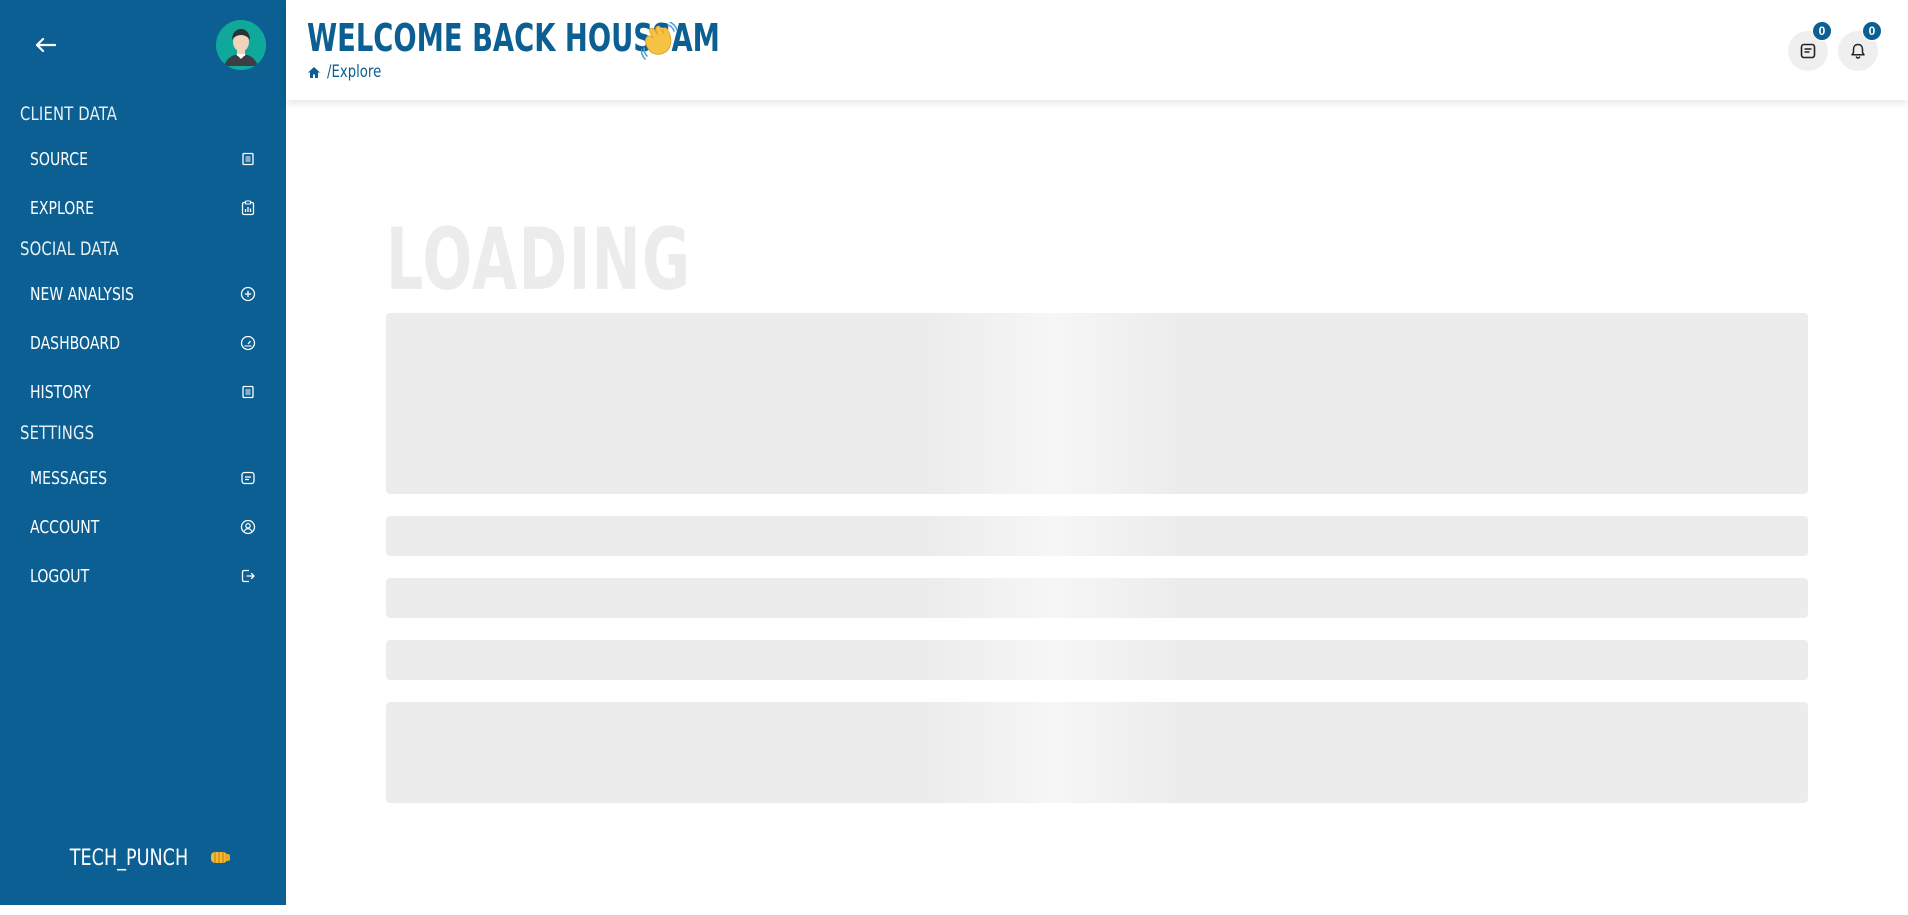 The height and width of the screenshot is (915, 1908). Describe the element at coordinates (143, 527) in the screenshot. I see `sidebar-item-account: ACCOUNT` at that location.